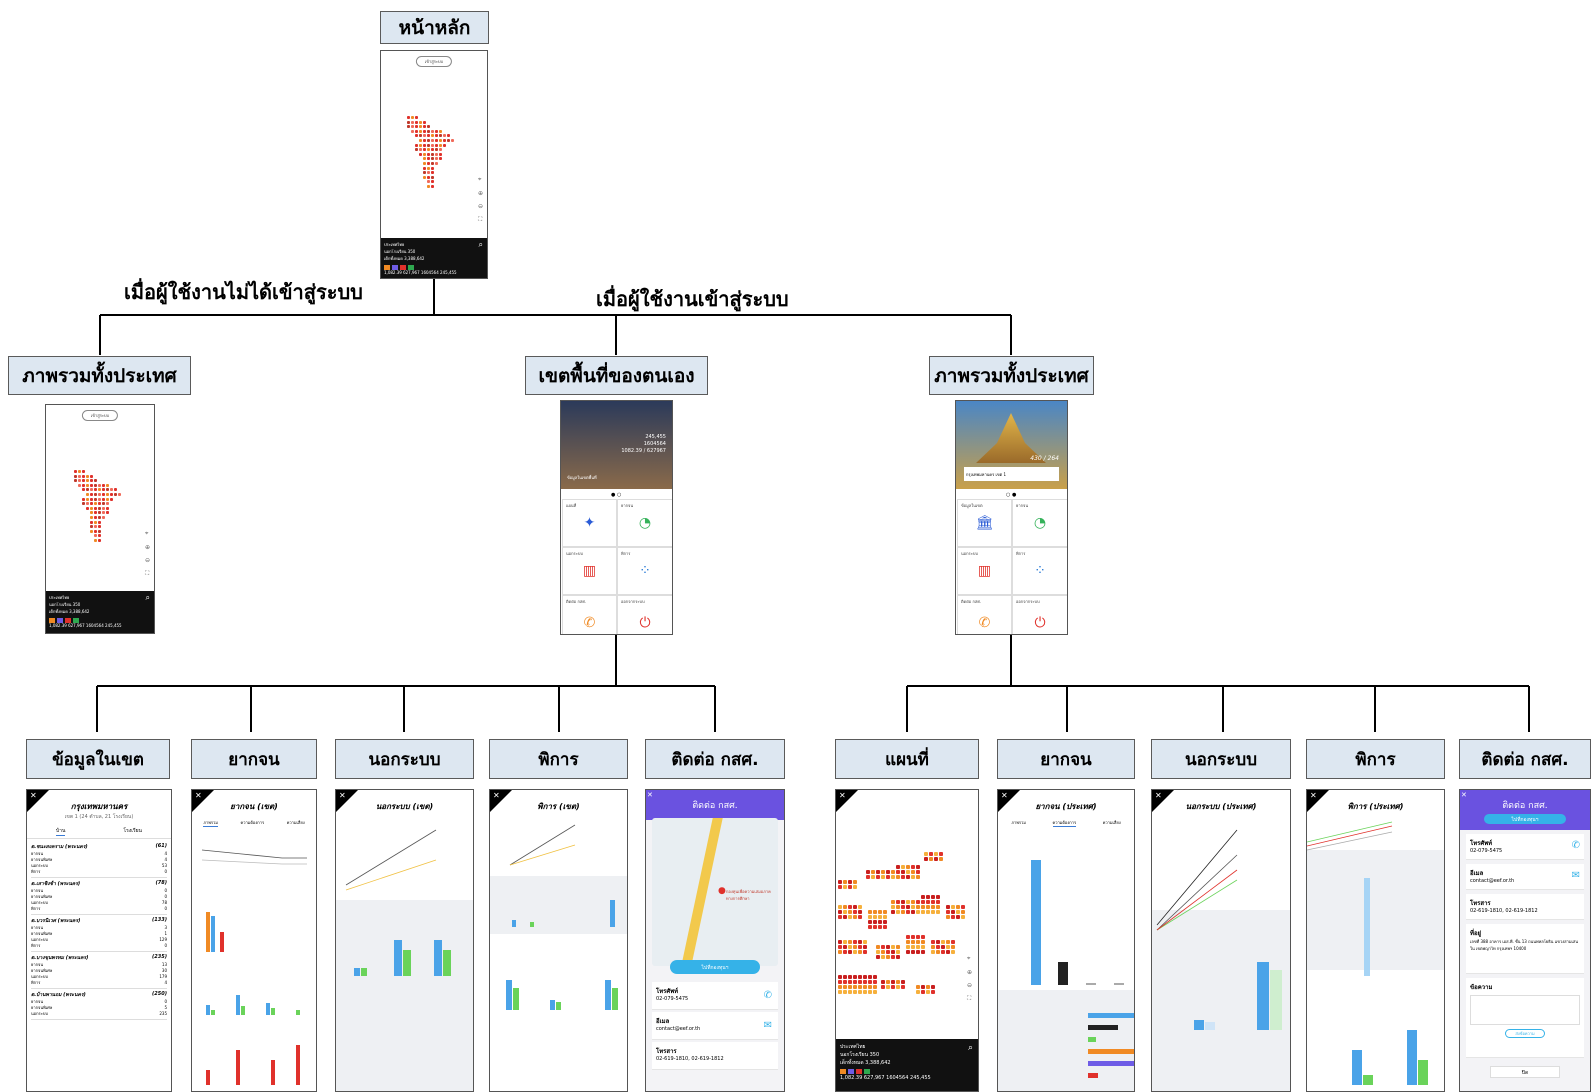 The height and width of the screenshot is (1092, 1591). I want to click on tile-map: แผนที่ ✦, so click(589, 523).